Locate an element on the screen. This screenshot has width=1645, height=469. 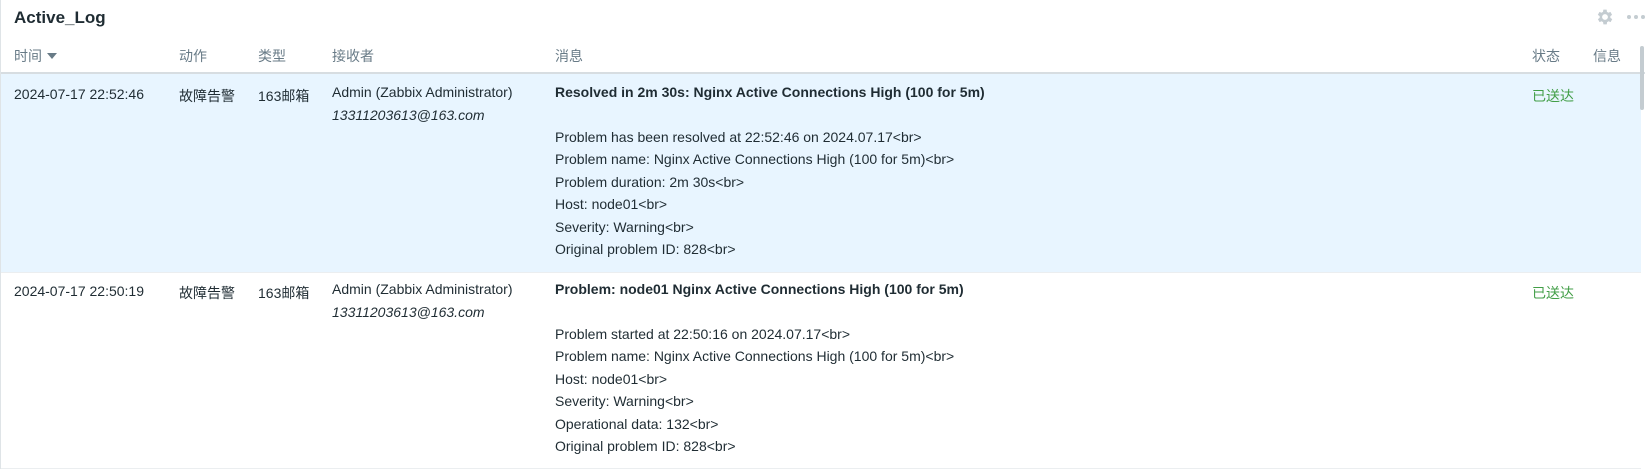
message-line: Operational data: 132<br> is located at coordinates (637, 423).